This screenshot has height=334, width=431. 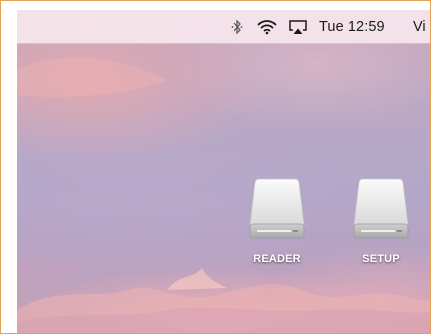 What do you see at coordinates (419, 26) in the screenshot?
I see `menubar-user-name: Vi` at bounding box center [419, 26].